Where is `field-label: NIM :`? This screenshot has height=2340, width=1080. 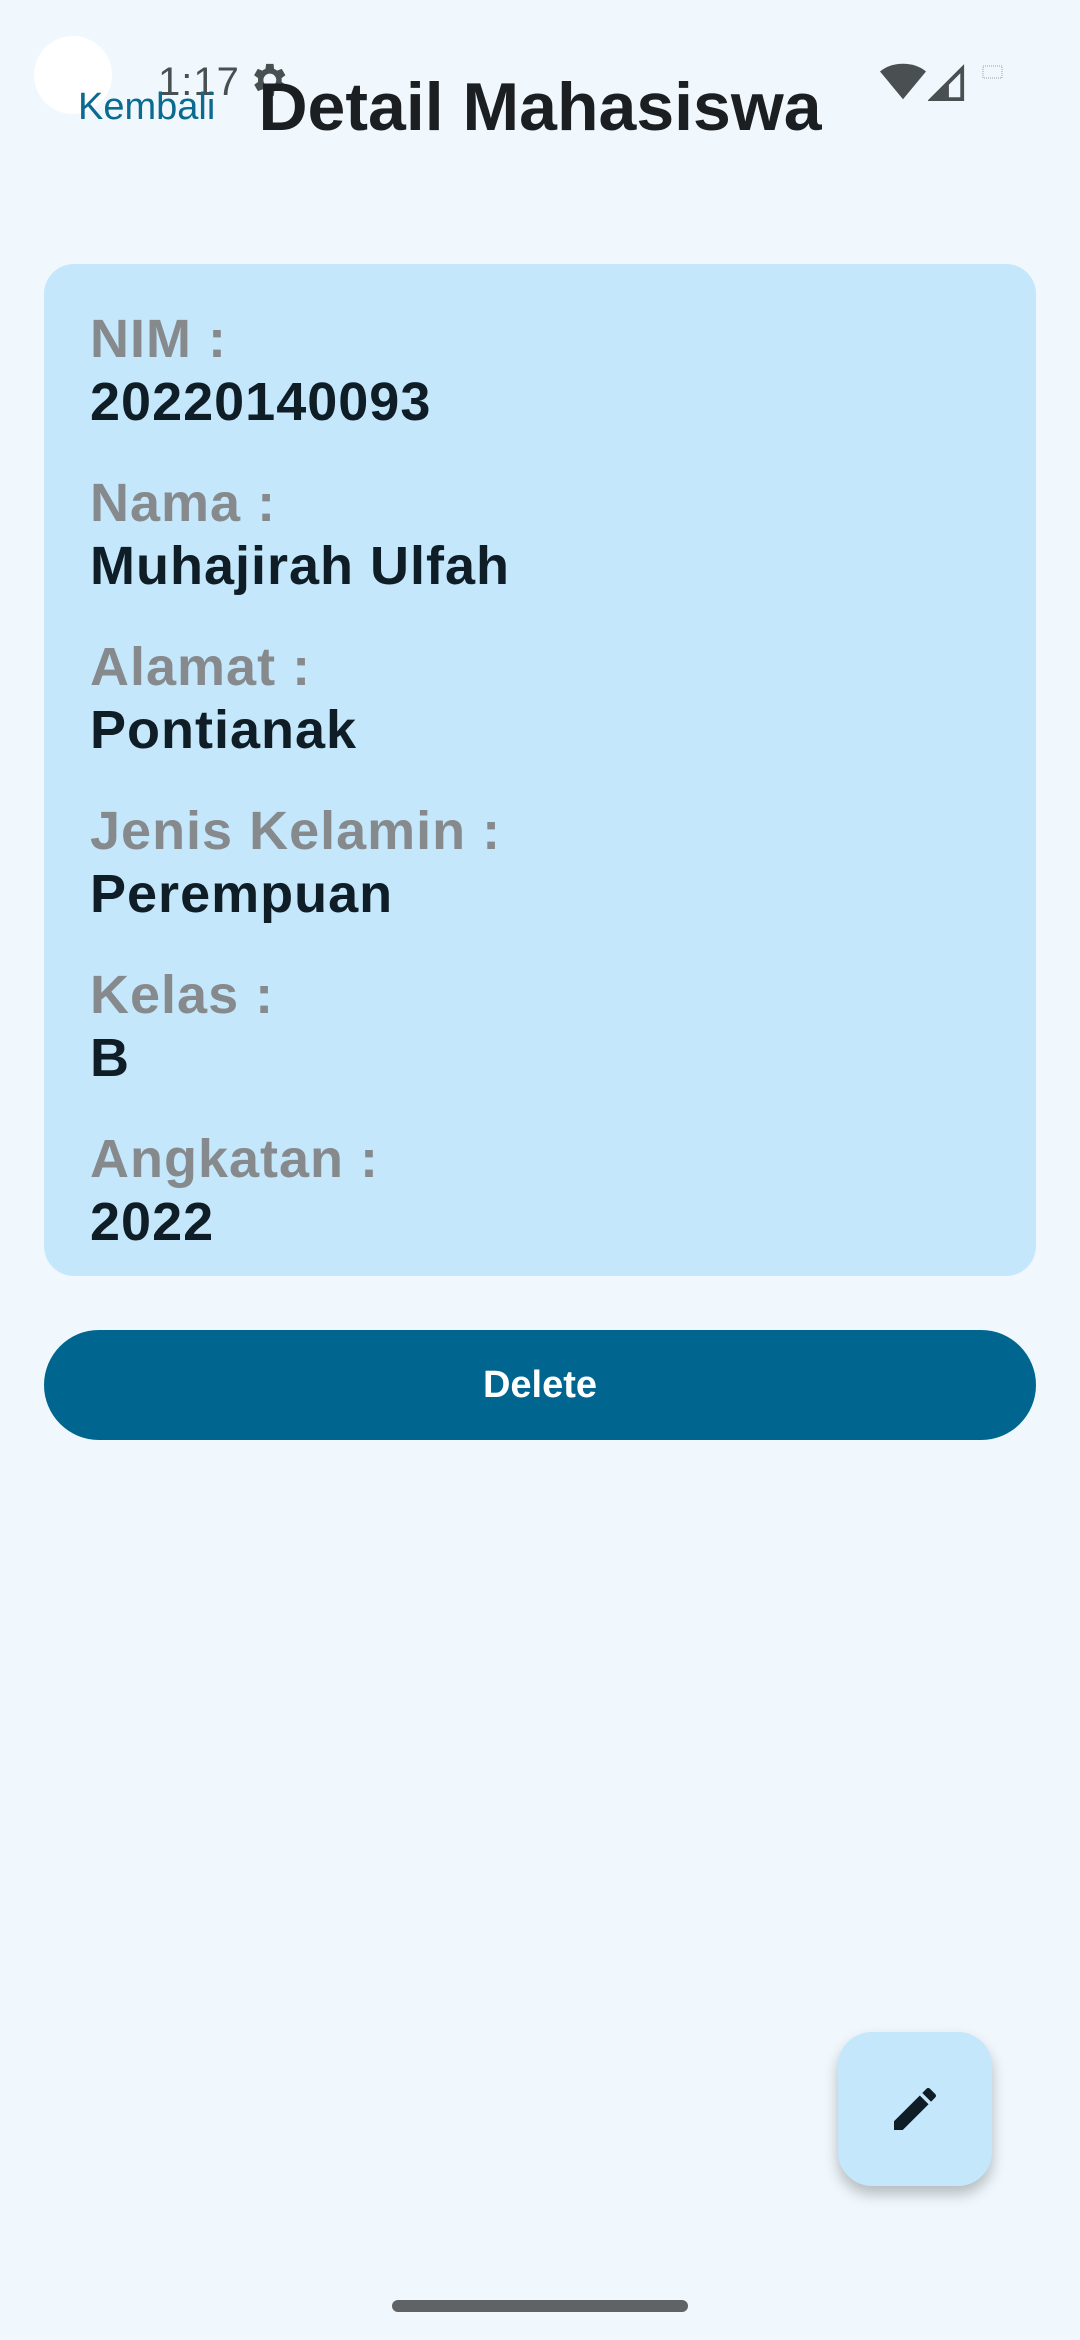 field-label: NIM : is located at coordinates (158, 339).